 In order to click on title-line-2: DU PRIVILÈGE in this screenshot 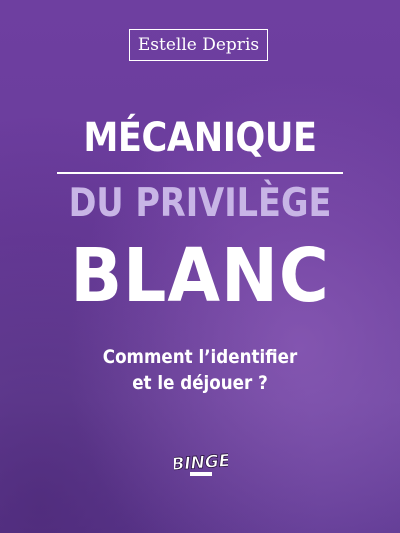, I will do `click(200, 203)`.